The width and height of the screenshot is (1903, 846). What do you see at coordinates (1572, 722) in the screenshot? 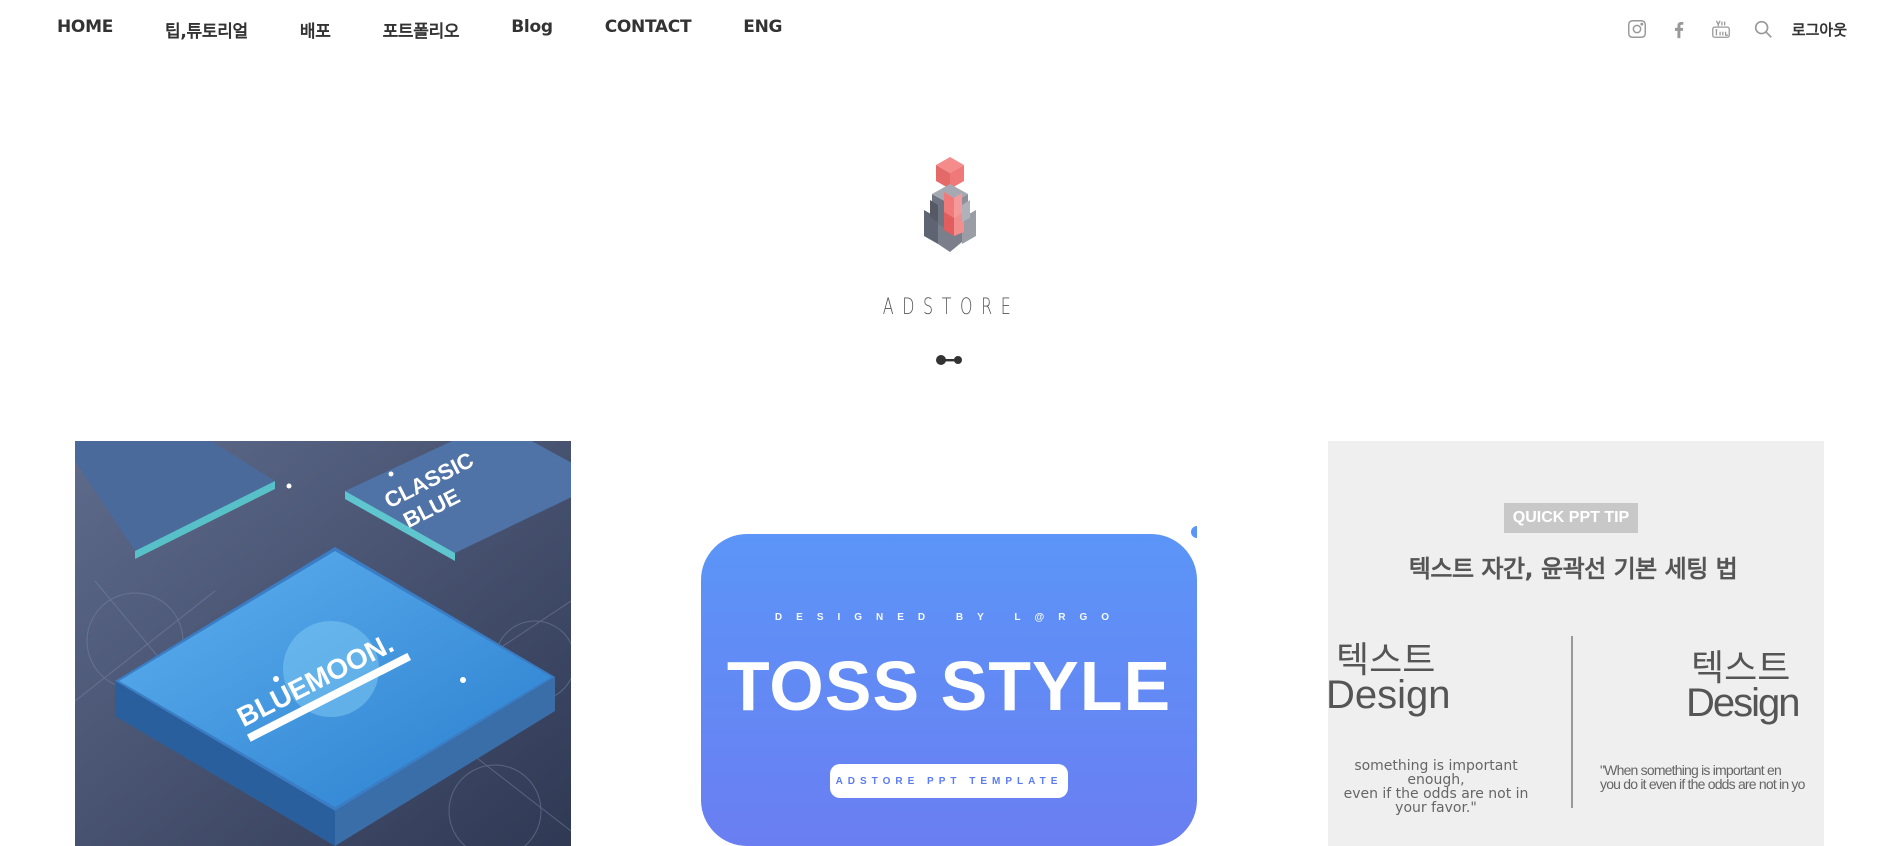
I see `comparison-divider` at bounding box center [1572, 722].